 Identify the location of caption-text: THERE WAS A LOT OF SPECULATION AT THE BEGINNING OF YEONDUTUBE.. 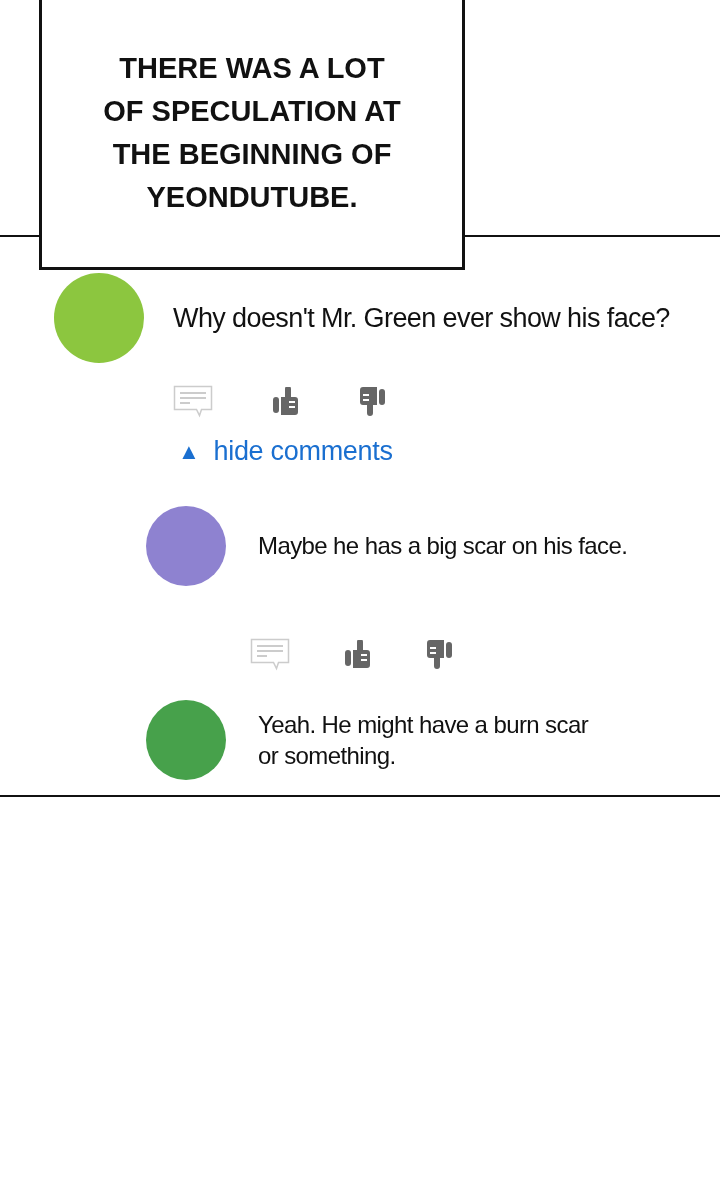
(252, 133).